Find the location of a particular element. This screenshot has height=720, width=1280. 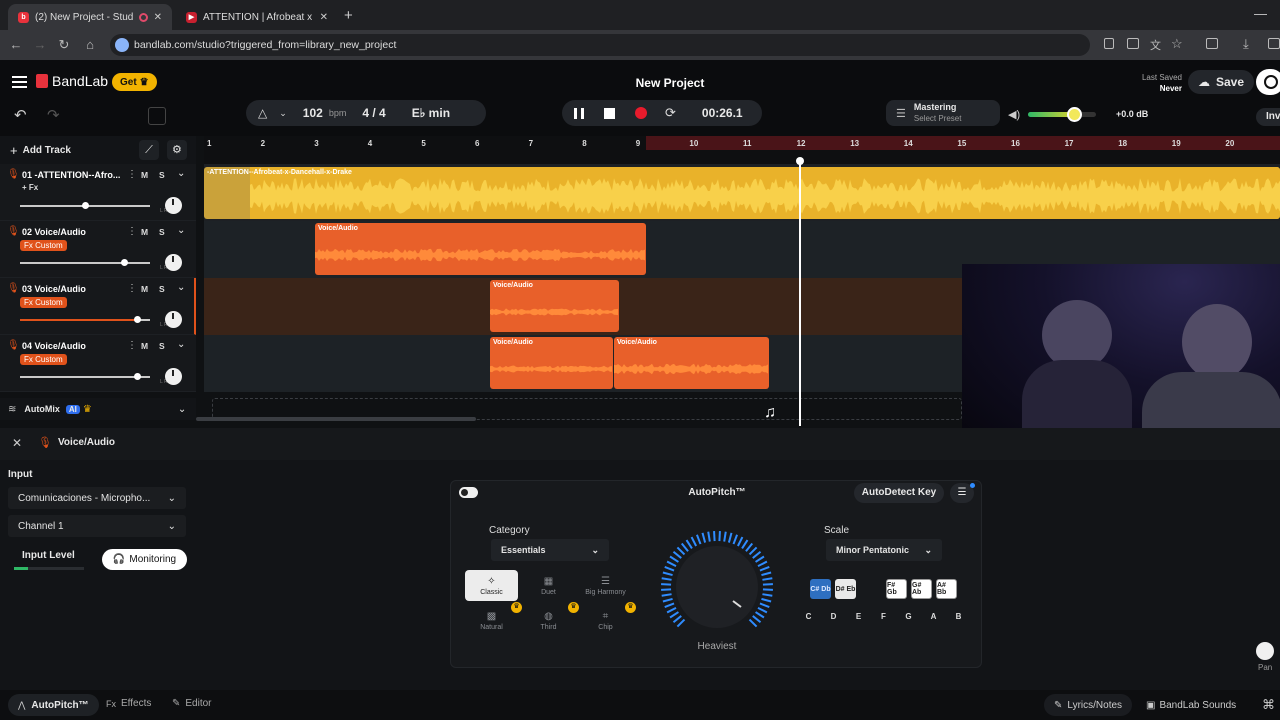

lyrics-notes-button: ✎ Lyrics/Notes is located at coordinates (1088, 705).